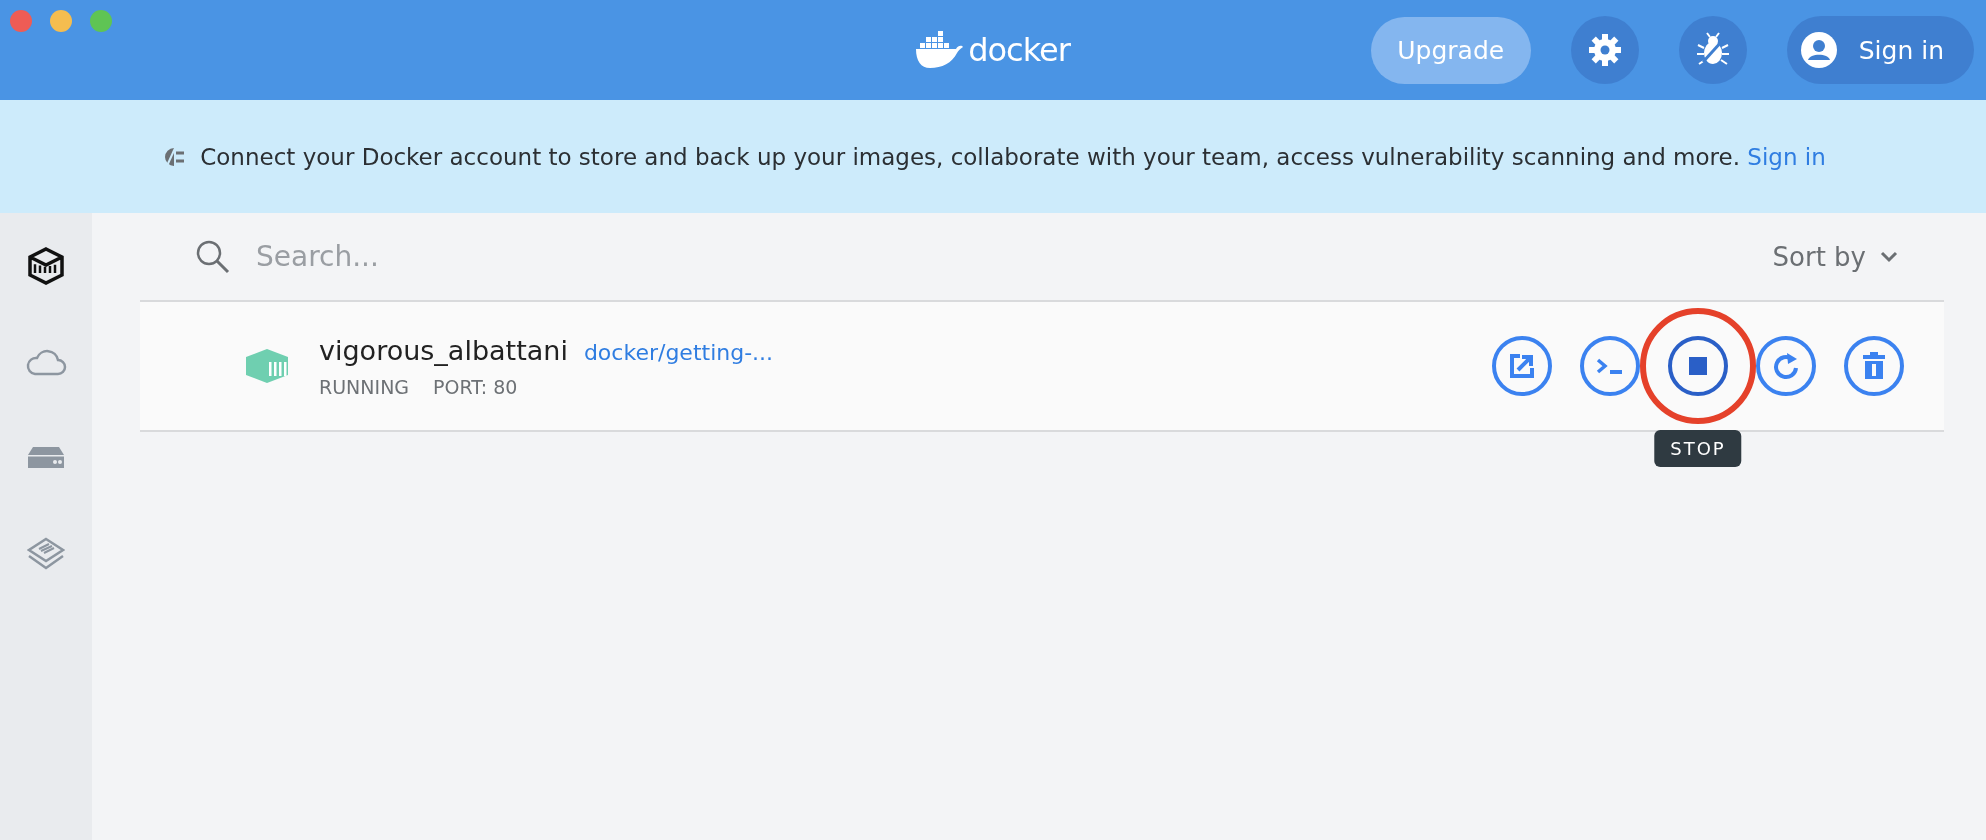 The height and width of the screenshot is (840, 1986). I want to click on chevron-down-icon, so click(1889, 256).